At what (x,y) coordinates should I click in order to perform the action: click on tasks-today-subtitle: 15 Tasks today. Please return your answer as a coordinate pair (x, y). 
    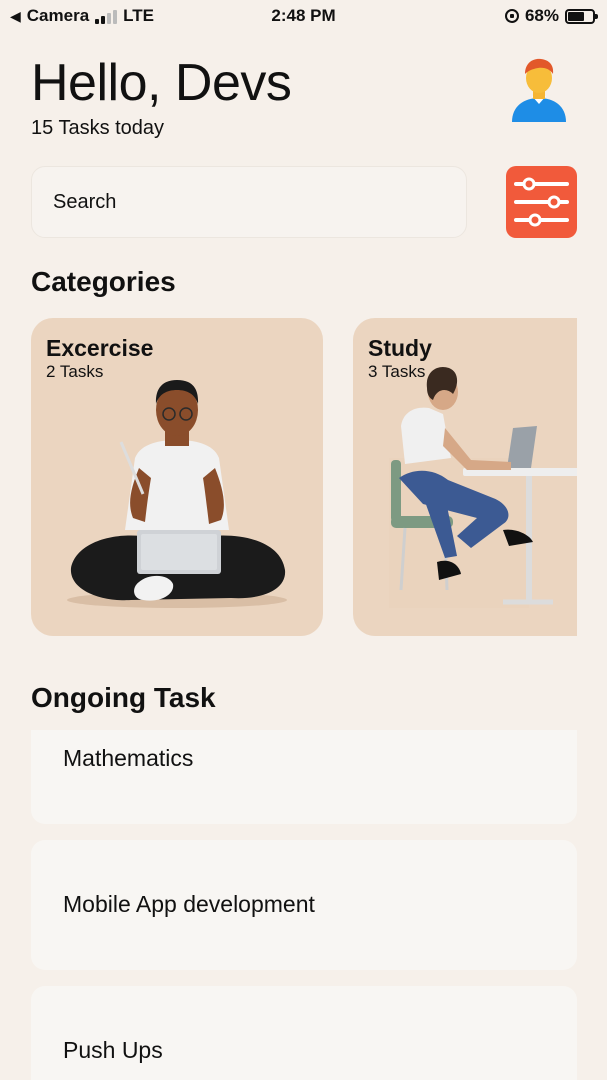
    Looking at the image, I should click on (98, 128).